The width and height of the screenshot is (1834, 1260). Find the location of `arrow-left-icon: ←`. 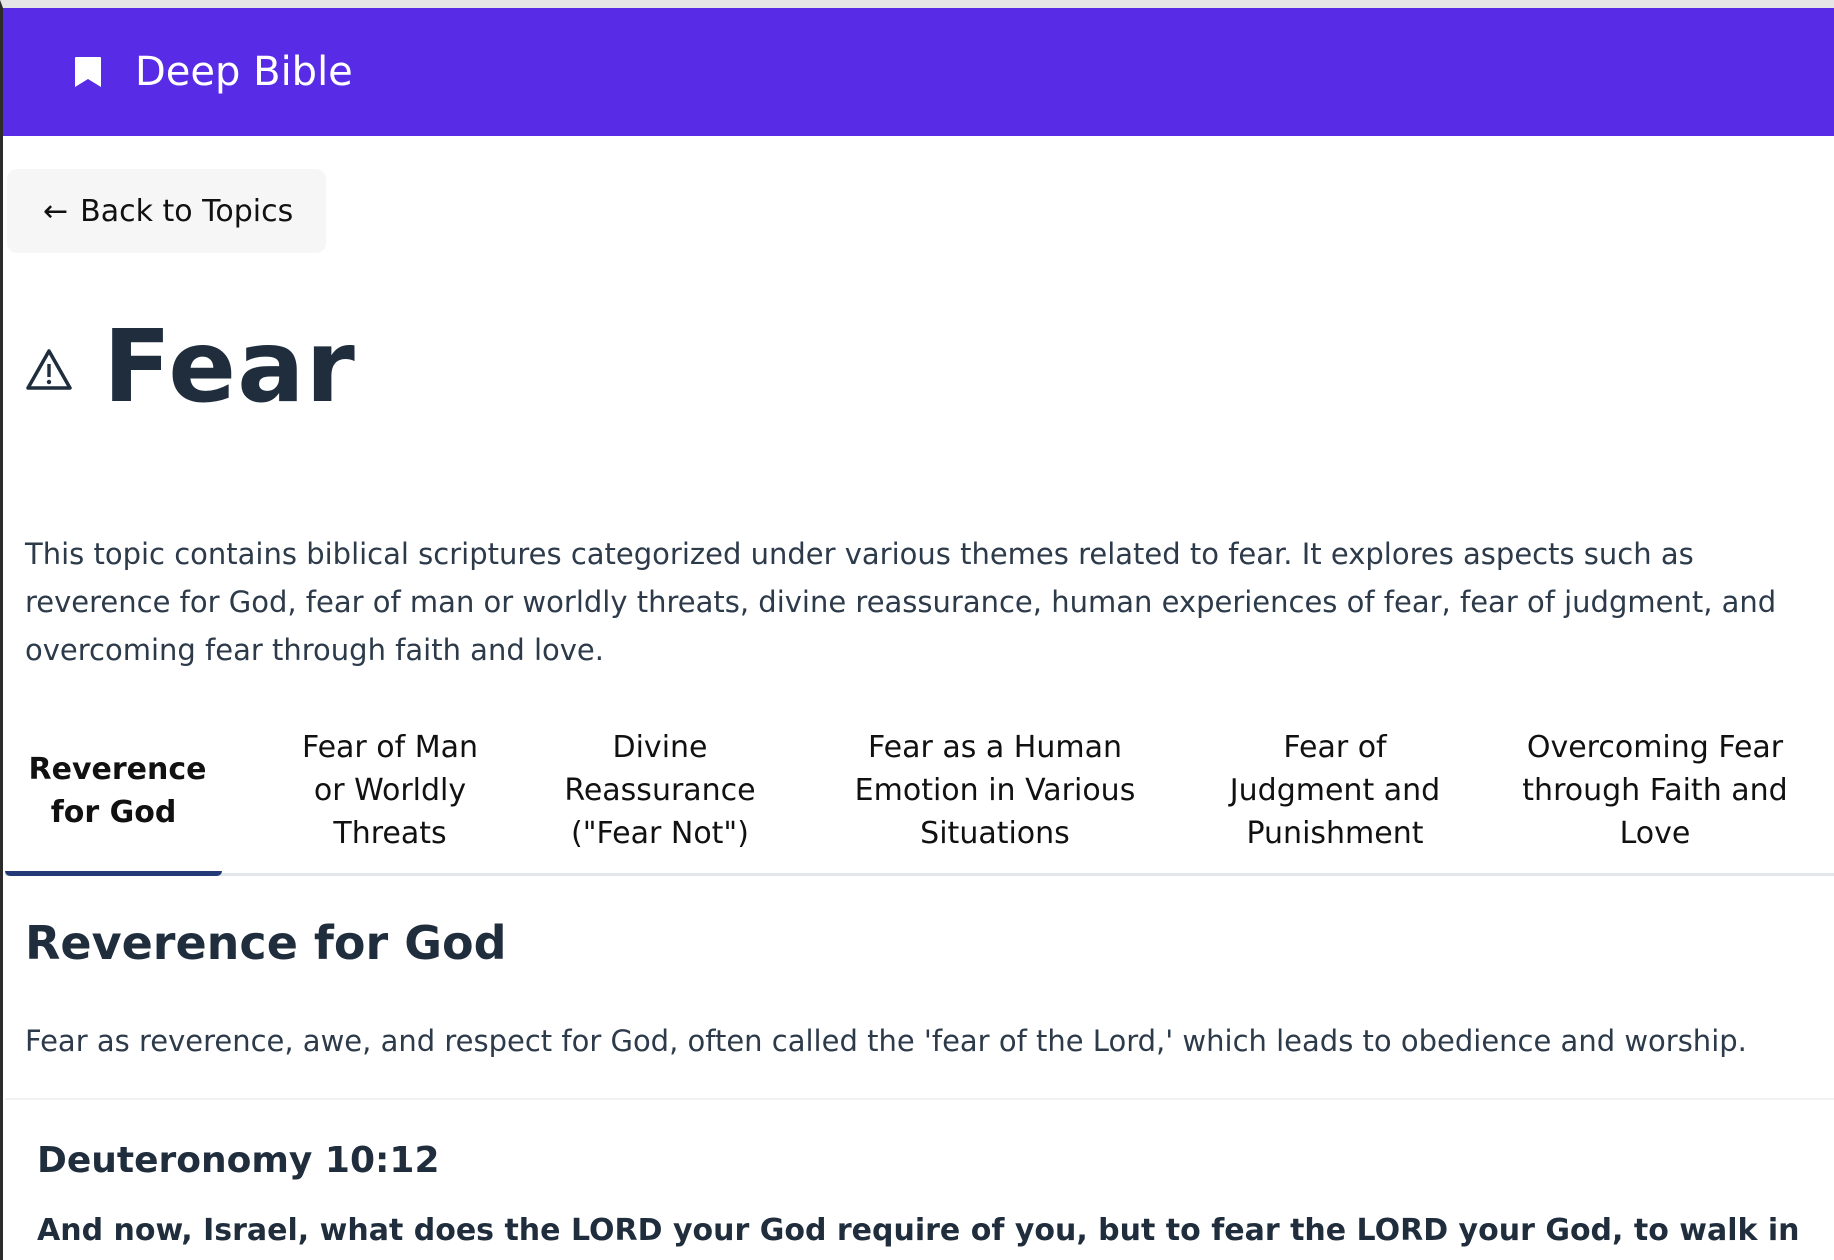

arrow-left-icon: ← is located at coordinates (56, 211).